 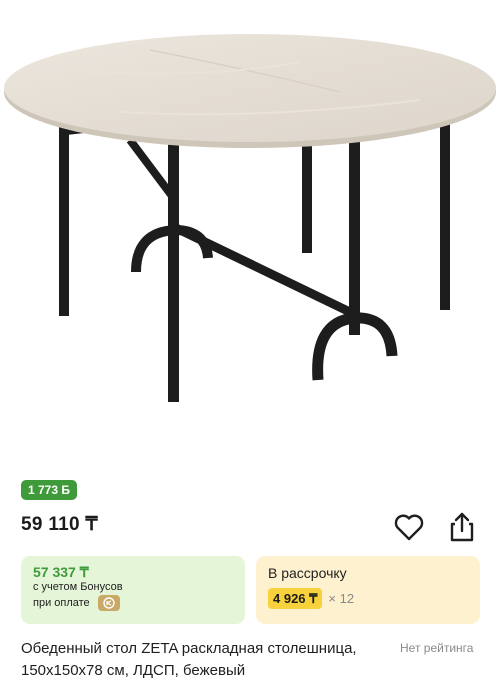 What do you see at coordinates (341, 598) in the screenshot?
I see `installment-months: × 12` at bounding box center [341, 598].